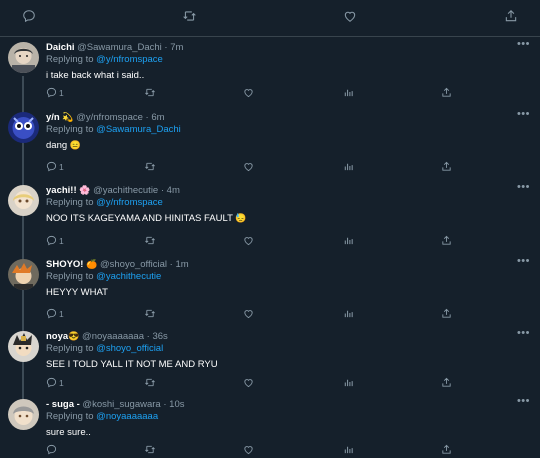 The width and height of the screenshot is (540, 458). I want to click on reply-to-link: @yachithecutie, so click(128, 276).